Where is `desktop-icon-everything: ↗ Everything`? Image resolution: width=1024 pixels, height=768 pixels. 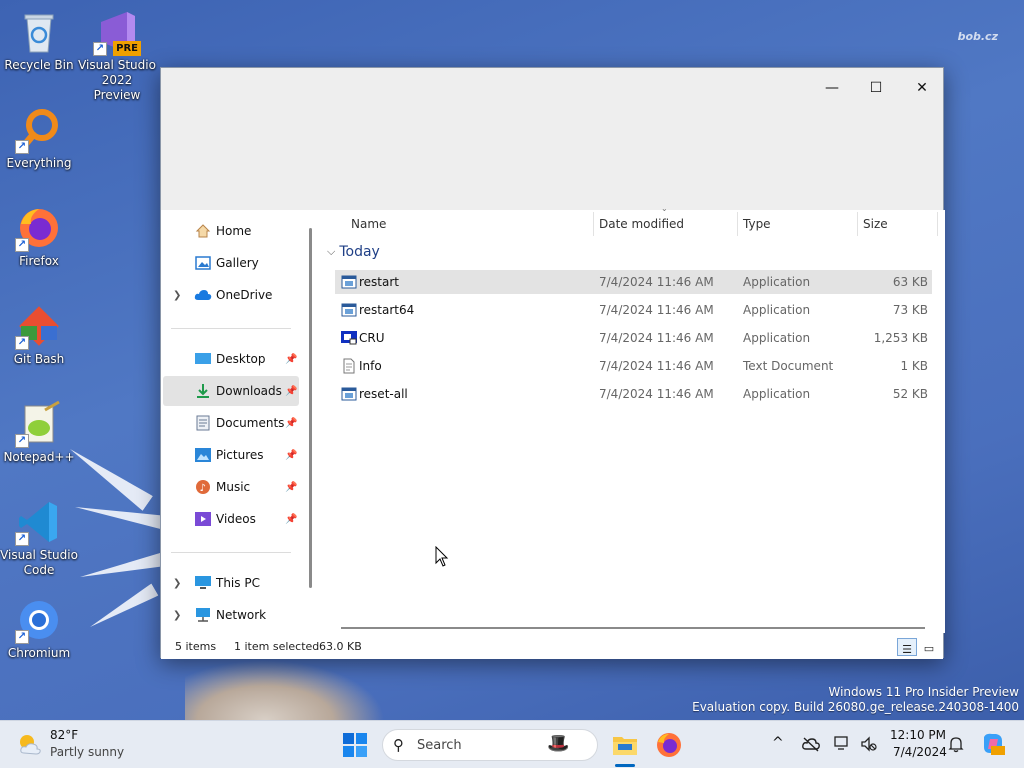
desktop-icon-everything: ↗ Everything is located at coordinates (39, 138).